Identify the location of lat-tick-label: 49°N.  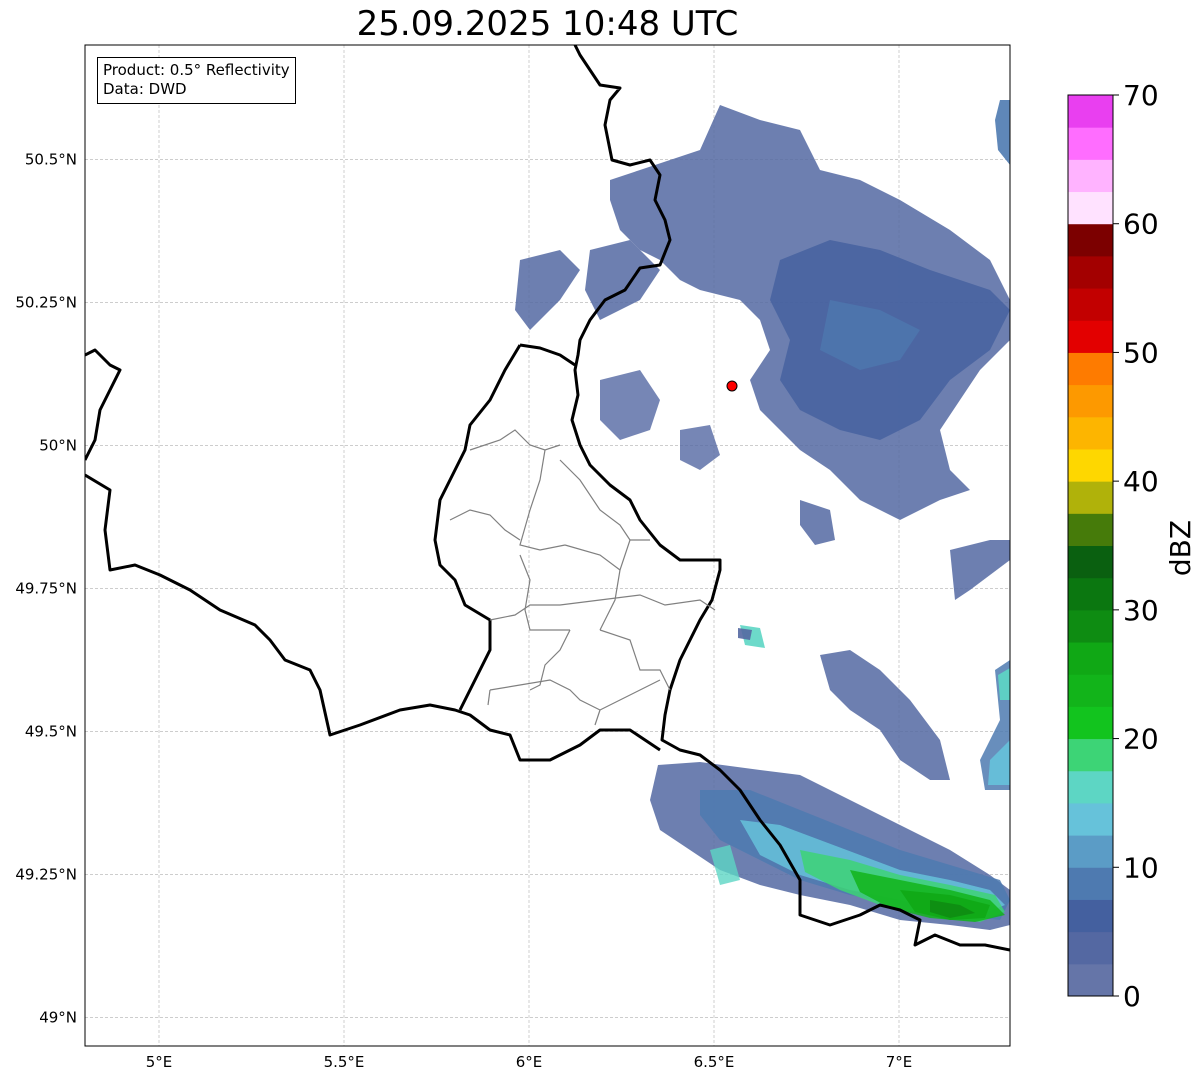
(58, 1017).